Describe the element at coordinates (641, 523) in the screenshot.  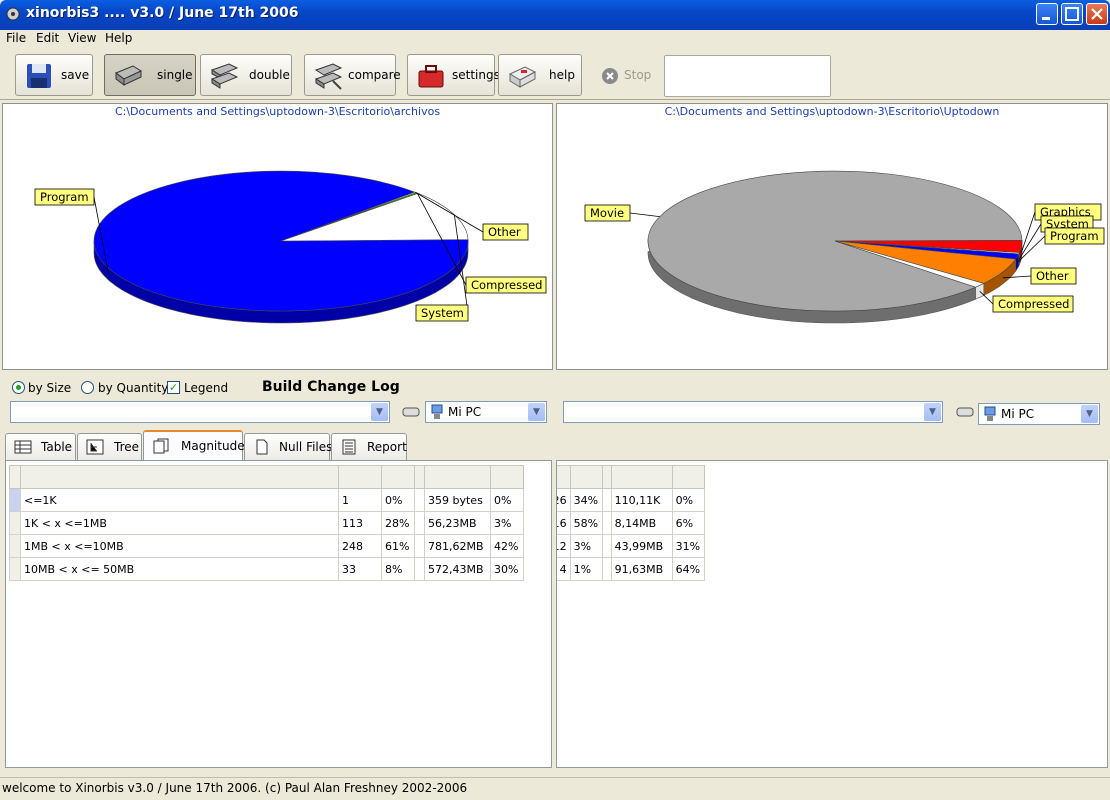
I see `size-cell: 8,14MB` at that location.